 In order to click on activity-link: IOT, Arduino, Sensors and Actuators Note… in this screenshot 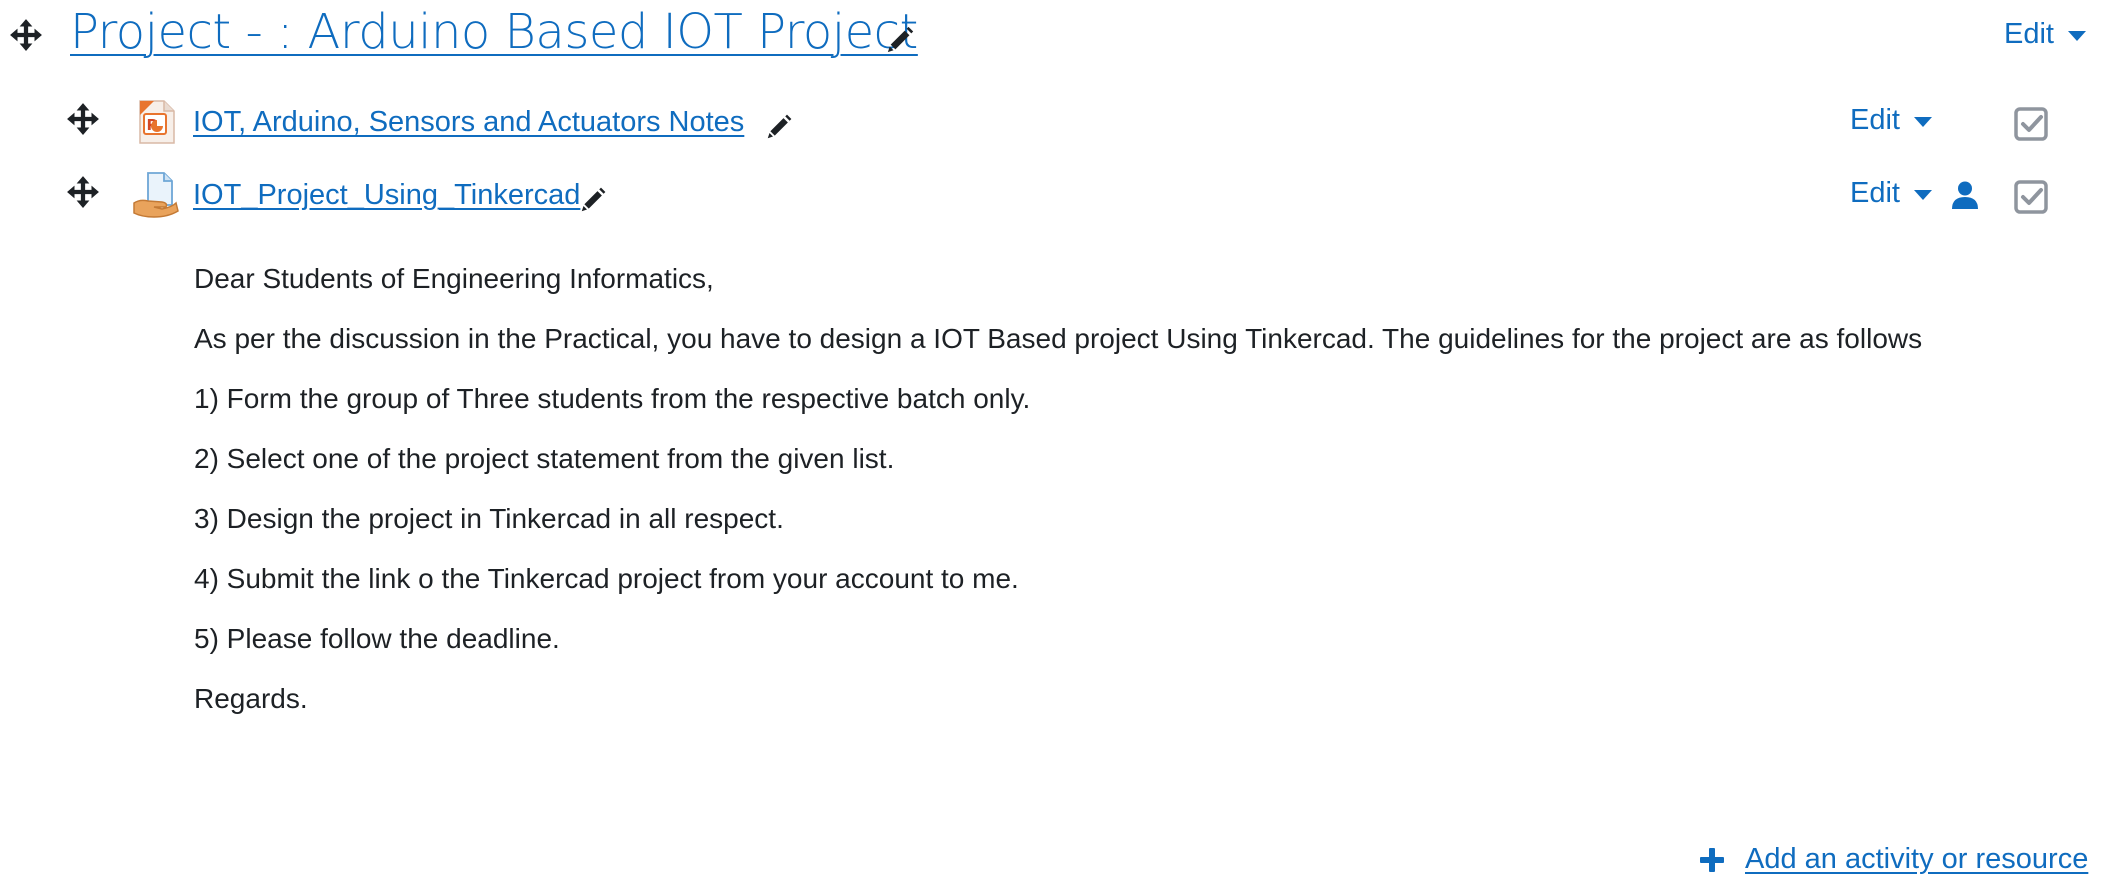, I will do `click(468, 122)`.